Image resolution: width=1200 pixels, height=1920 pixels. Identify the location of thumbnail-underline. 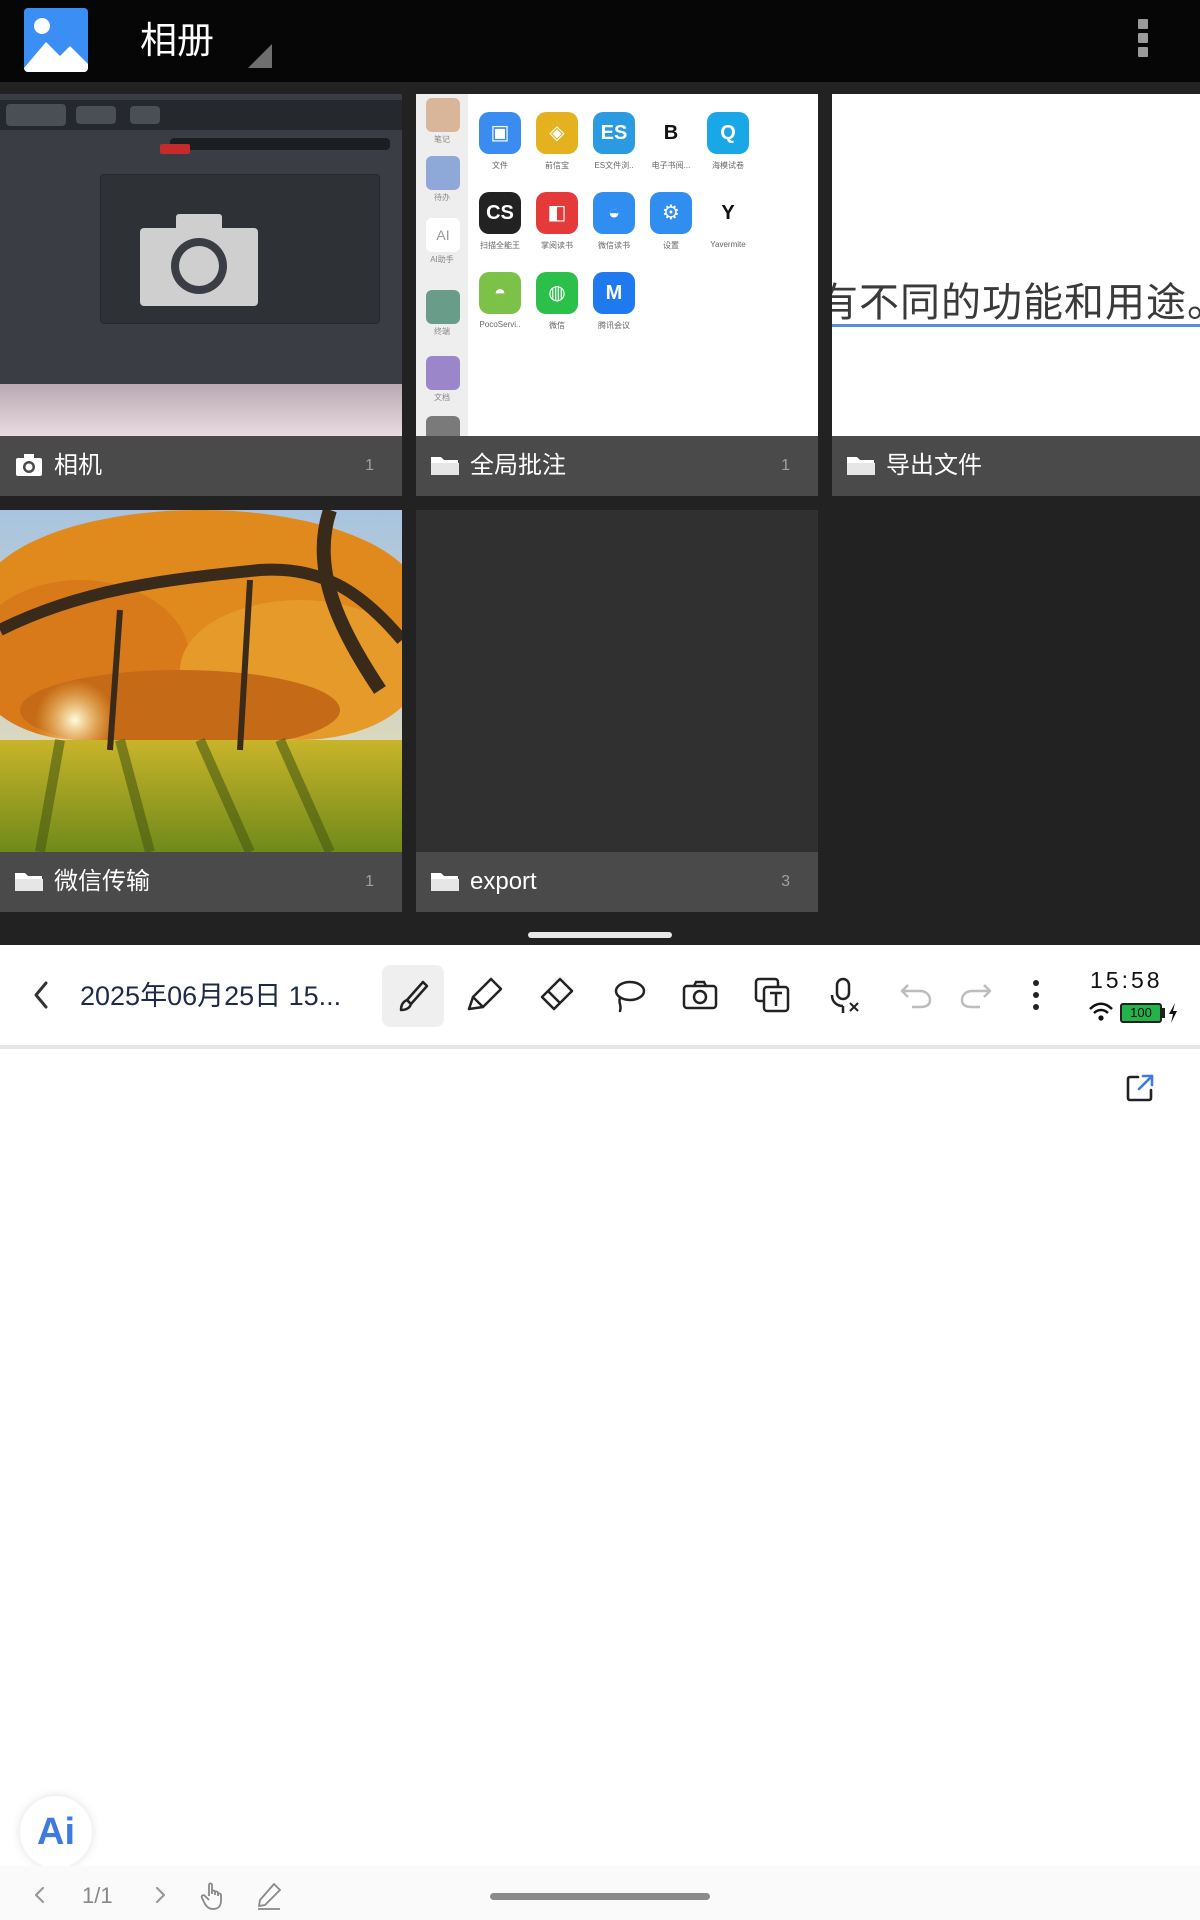
(1016, 325).